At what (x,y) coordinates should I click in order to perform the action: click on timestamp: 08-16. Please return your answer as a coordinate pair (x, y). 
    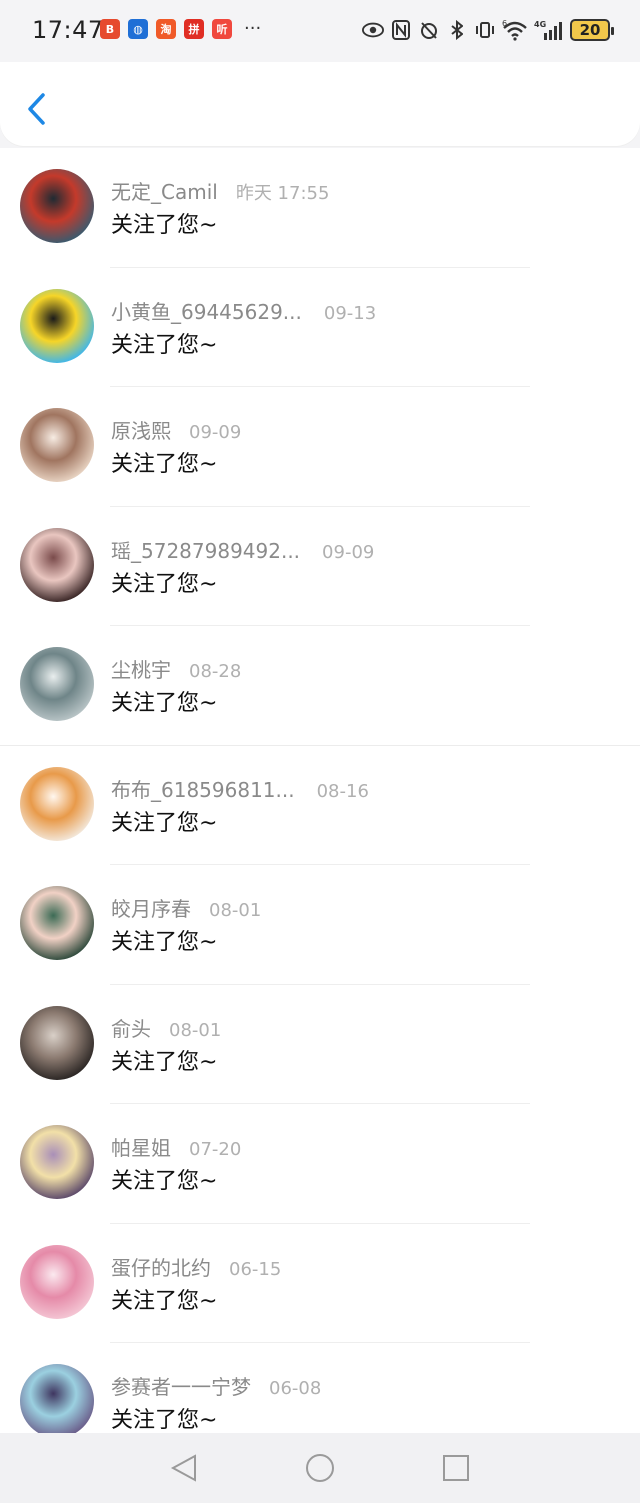
    Looking at the image, I should click on (342, 791).